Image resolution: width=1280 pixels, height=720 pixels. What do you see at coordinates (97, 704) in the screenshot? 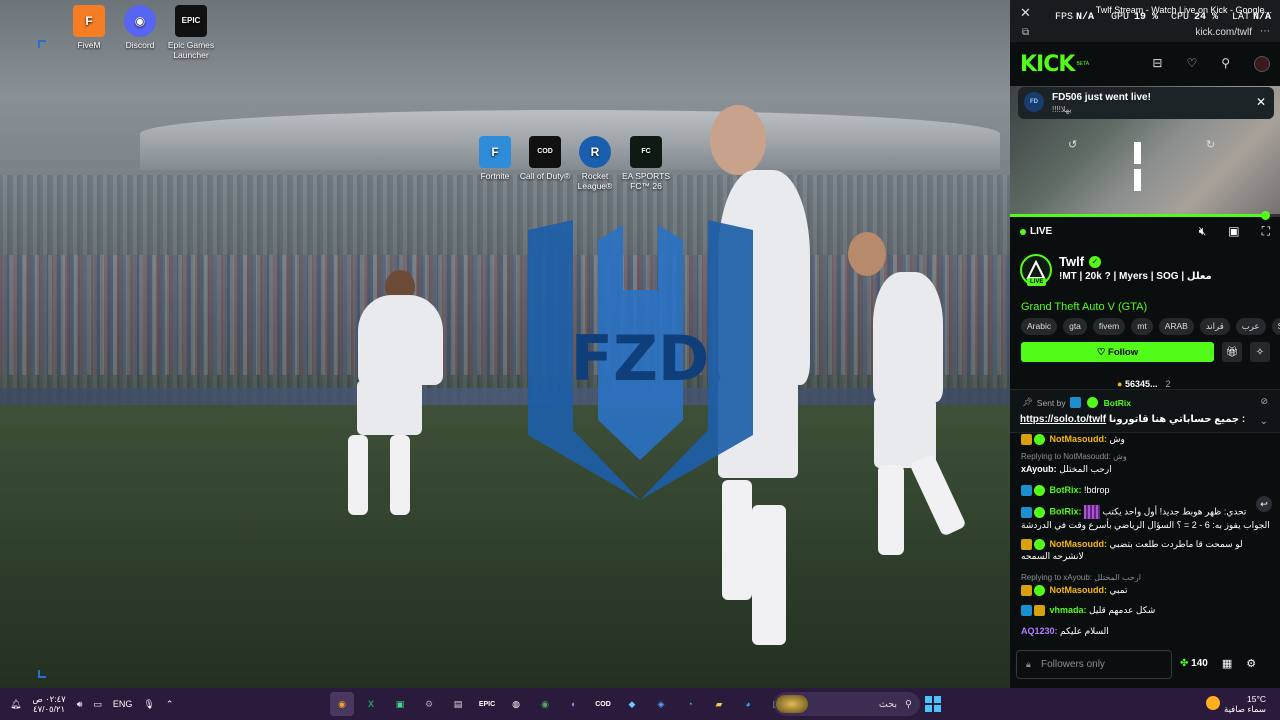
I see `network-icon: ▭` at bounding box center [97, 704].